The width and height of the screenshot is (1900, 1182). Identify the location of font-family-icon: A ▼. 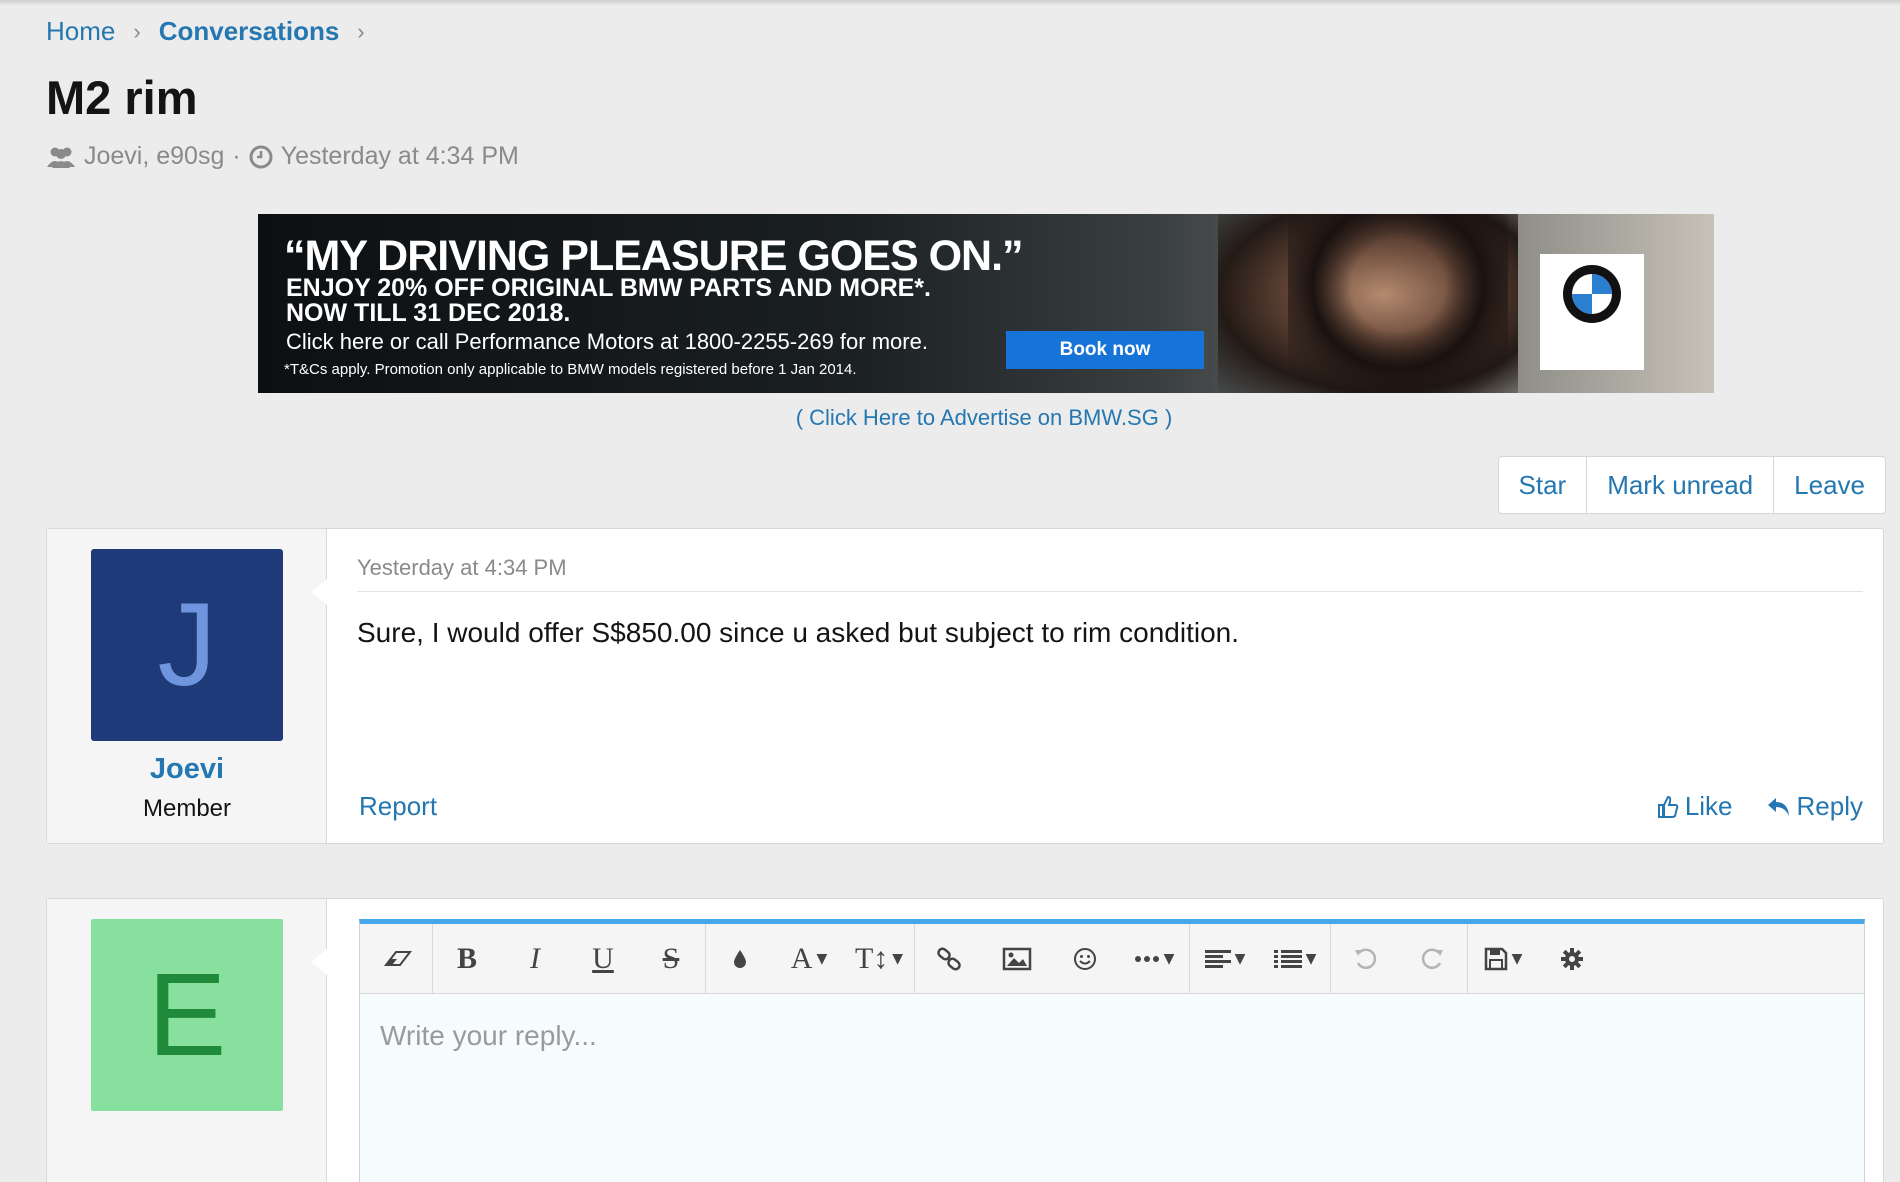
(809, 959).